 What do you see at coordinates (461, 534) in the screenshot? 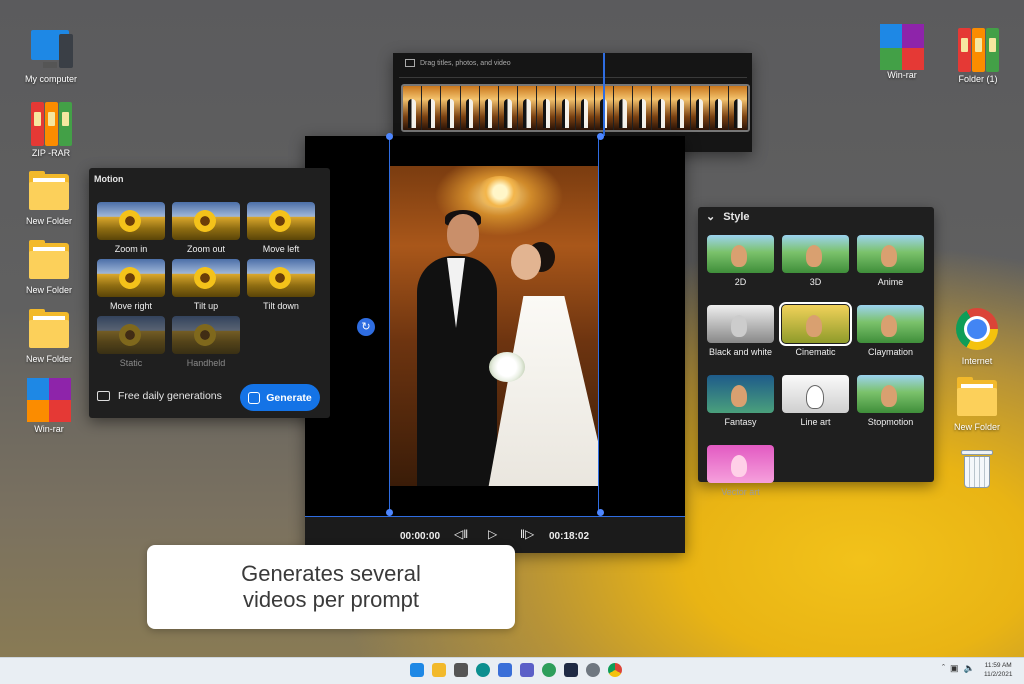
I see `step-back-icon: ◁‖` at bounding box center [461, 534].